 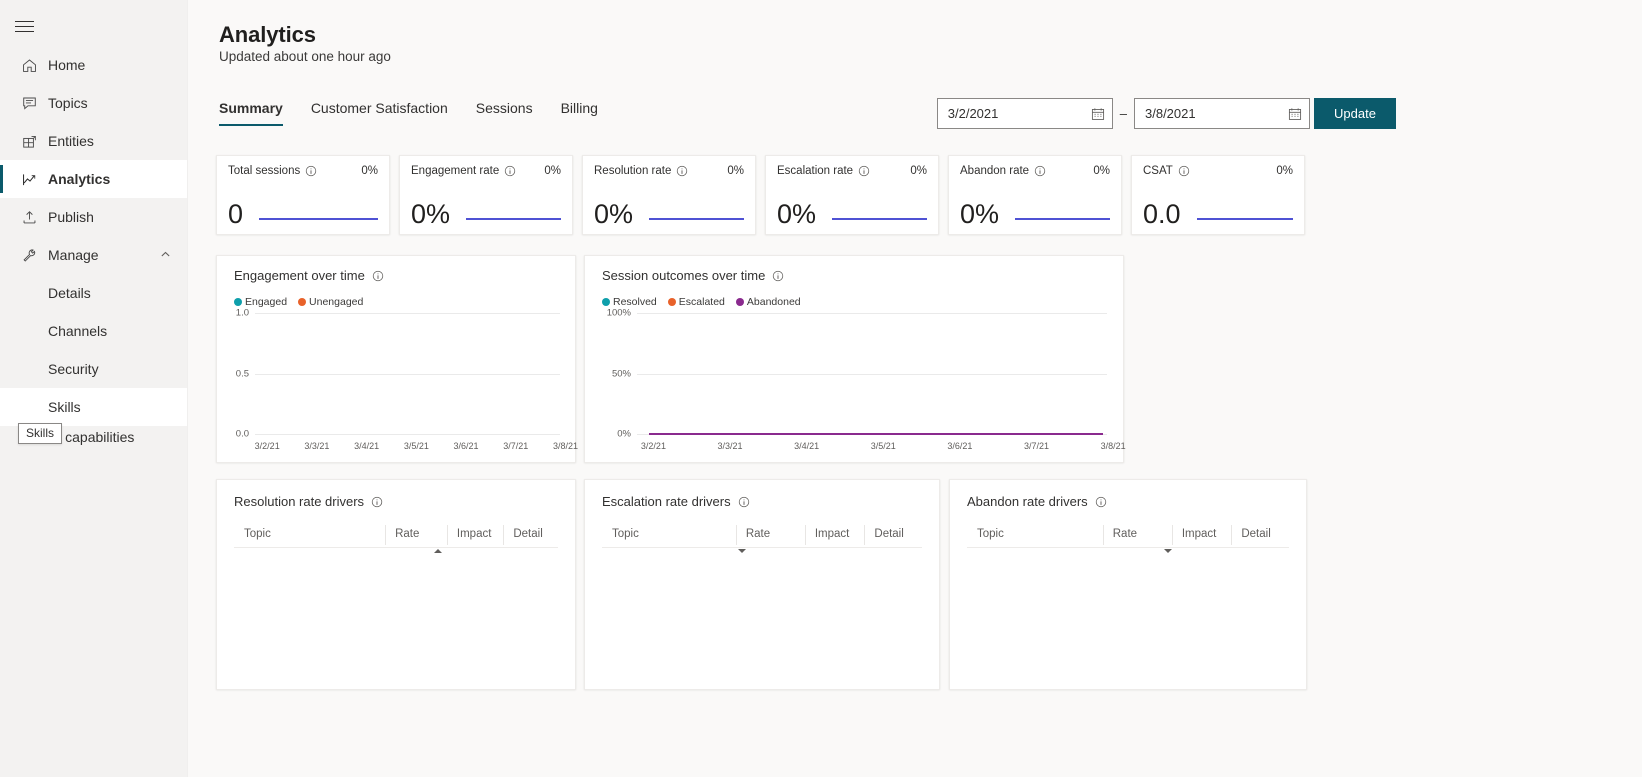 What do you see at coordinates (666, 501) in the screenshot?
I see `table-title-text: Escalation rate drivers` at bounding box center [666, 501].